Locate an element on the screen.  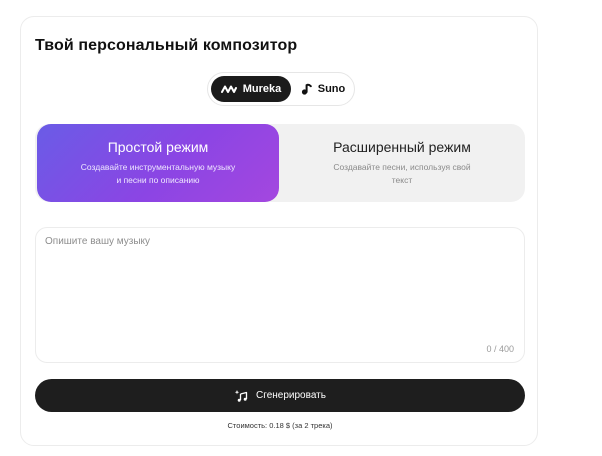
suno-logo-icon is located at coordinates (306, 89).